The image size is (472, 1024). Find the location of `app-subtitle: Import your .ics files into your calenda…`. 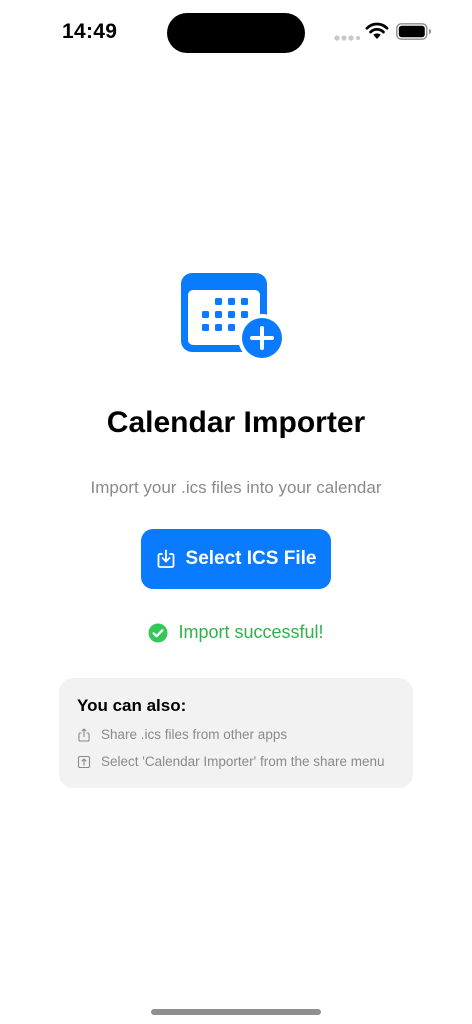

app-subtitle: Import your .ics files into your calenda… is located at coordinates (236, 487).